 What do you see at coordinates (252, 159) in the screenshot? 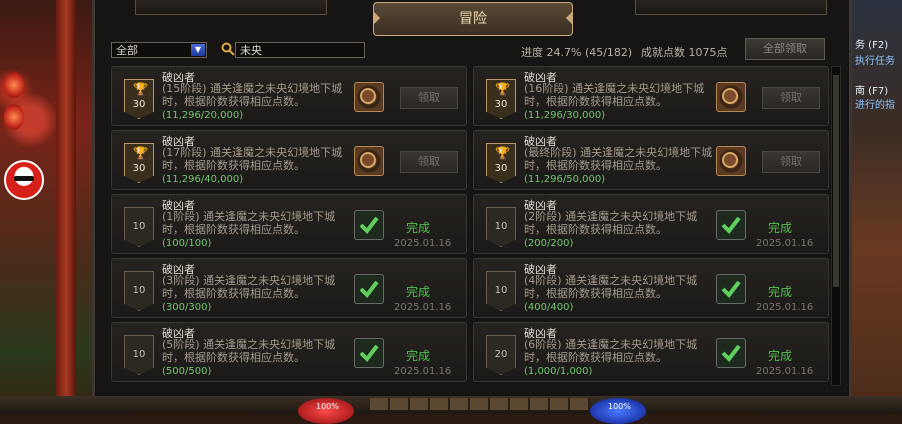
I see `achievement-desc: (17阶段) 通关逢魔之未央幻境地下城时，根据阶数获得相应点数。` at bounding box center [252, 159].